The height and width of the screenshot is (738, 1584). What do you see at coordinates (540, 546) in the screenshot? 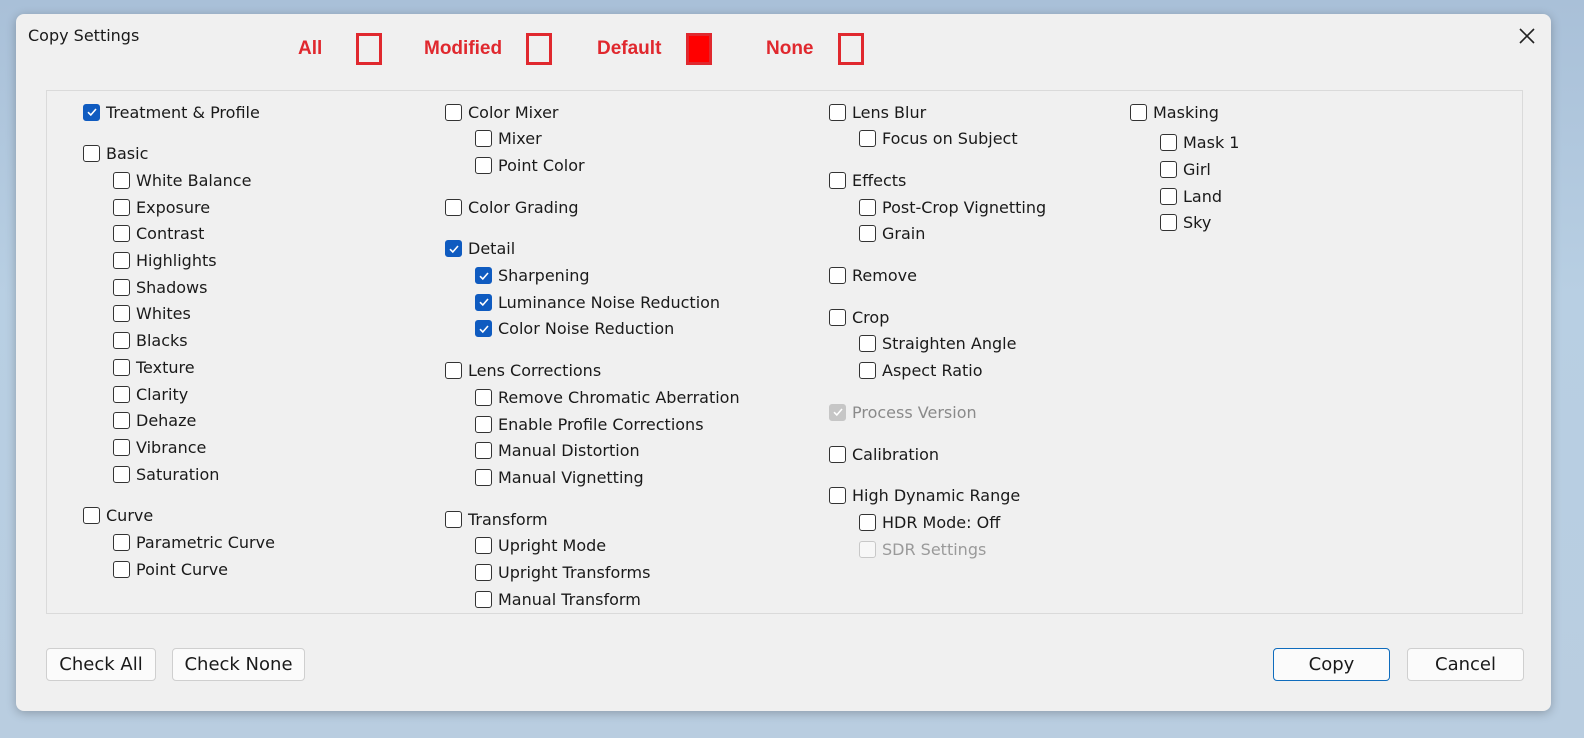
I see `checkbox-upright-mode: Upright Mode` at bounding box center [540, 546].